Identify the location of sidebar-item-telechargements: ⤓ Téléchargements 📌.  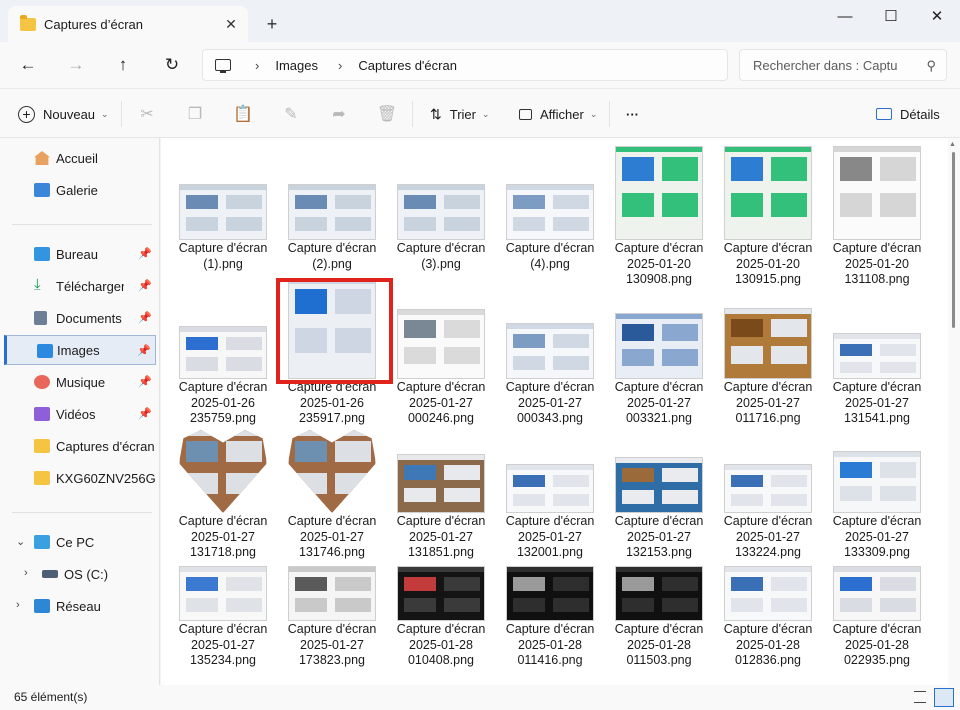
(80, 286).